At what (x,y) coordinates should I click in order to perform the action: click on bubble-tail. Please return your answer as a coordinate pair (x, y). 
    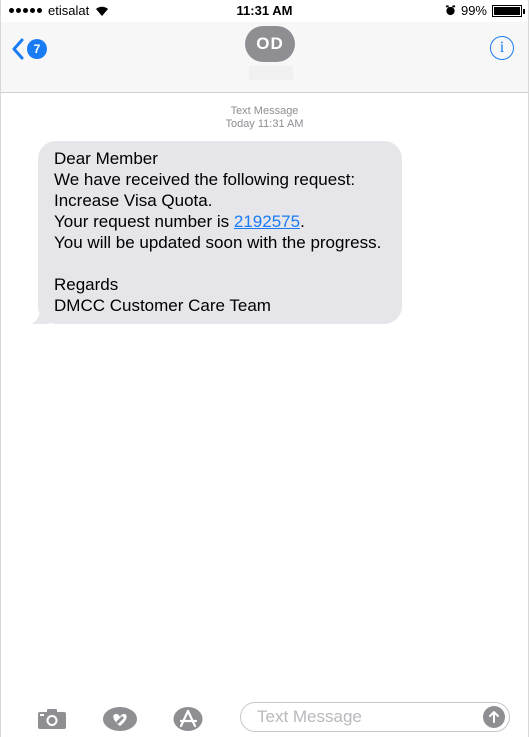
    Looking at the image, I should click on (40, 316).